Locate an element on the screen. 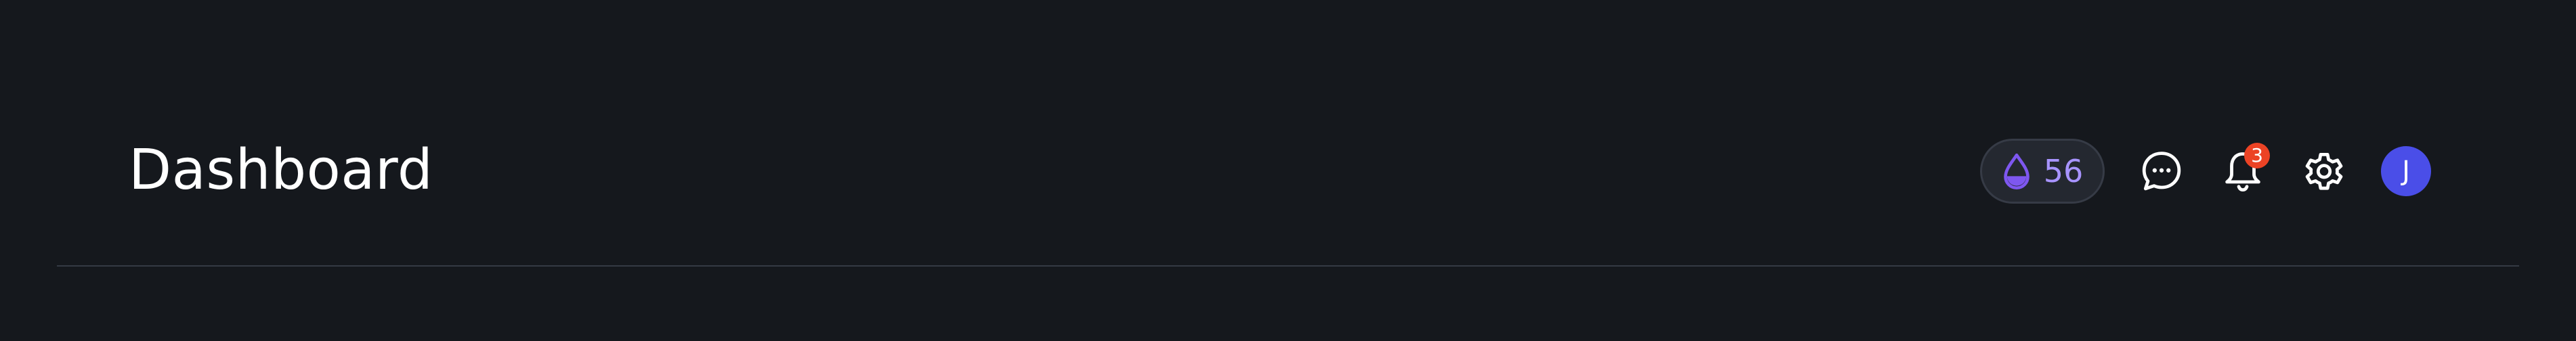  header-actions: 56 3 J is located at coordinates (2205, 171).